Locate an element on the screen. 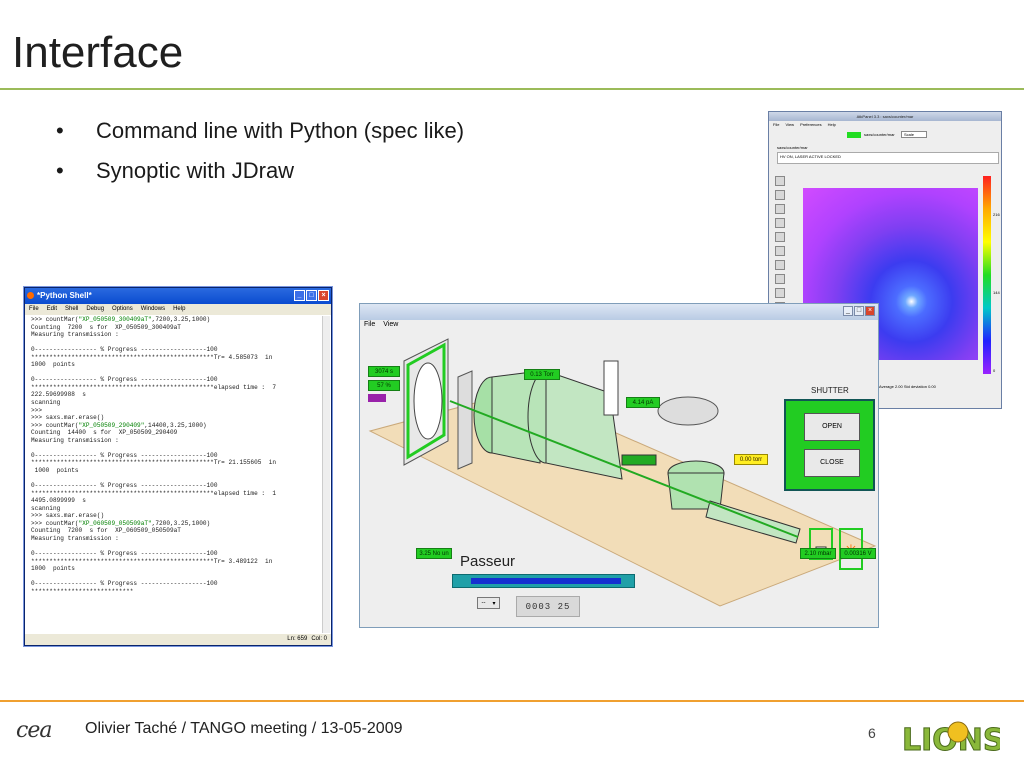 The height and width of the screenshot is (768, 1024). position-counter: 0003 25 is located at coordinates (548, 606).